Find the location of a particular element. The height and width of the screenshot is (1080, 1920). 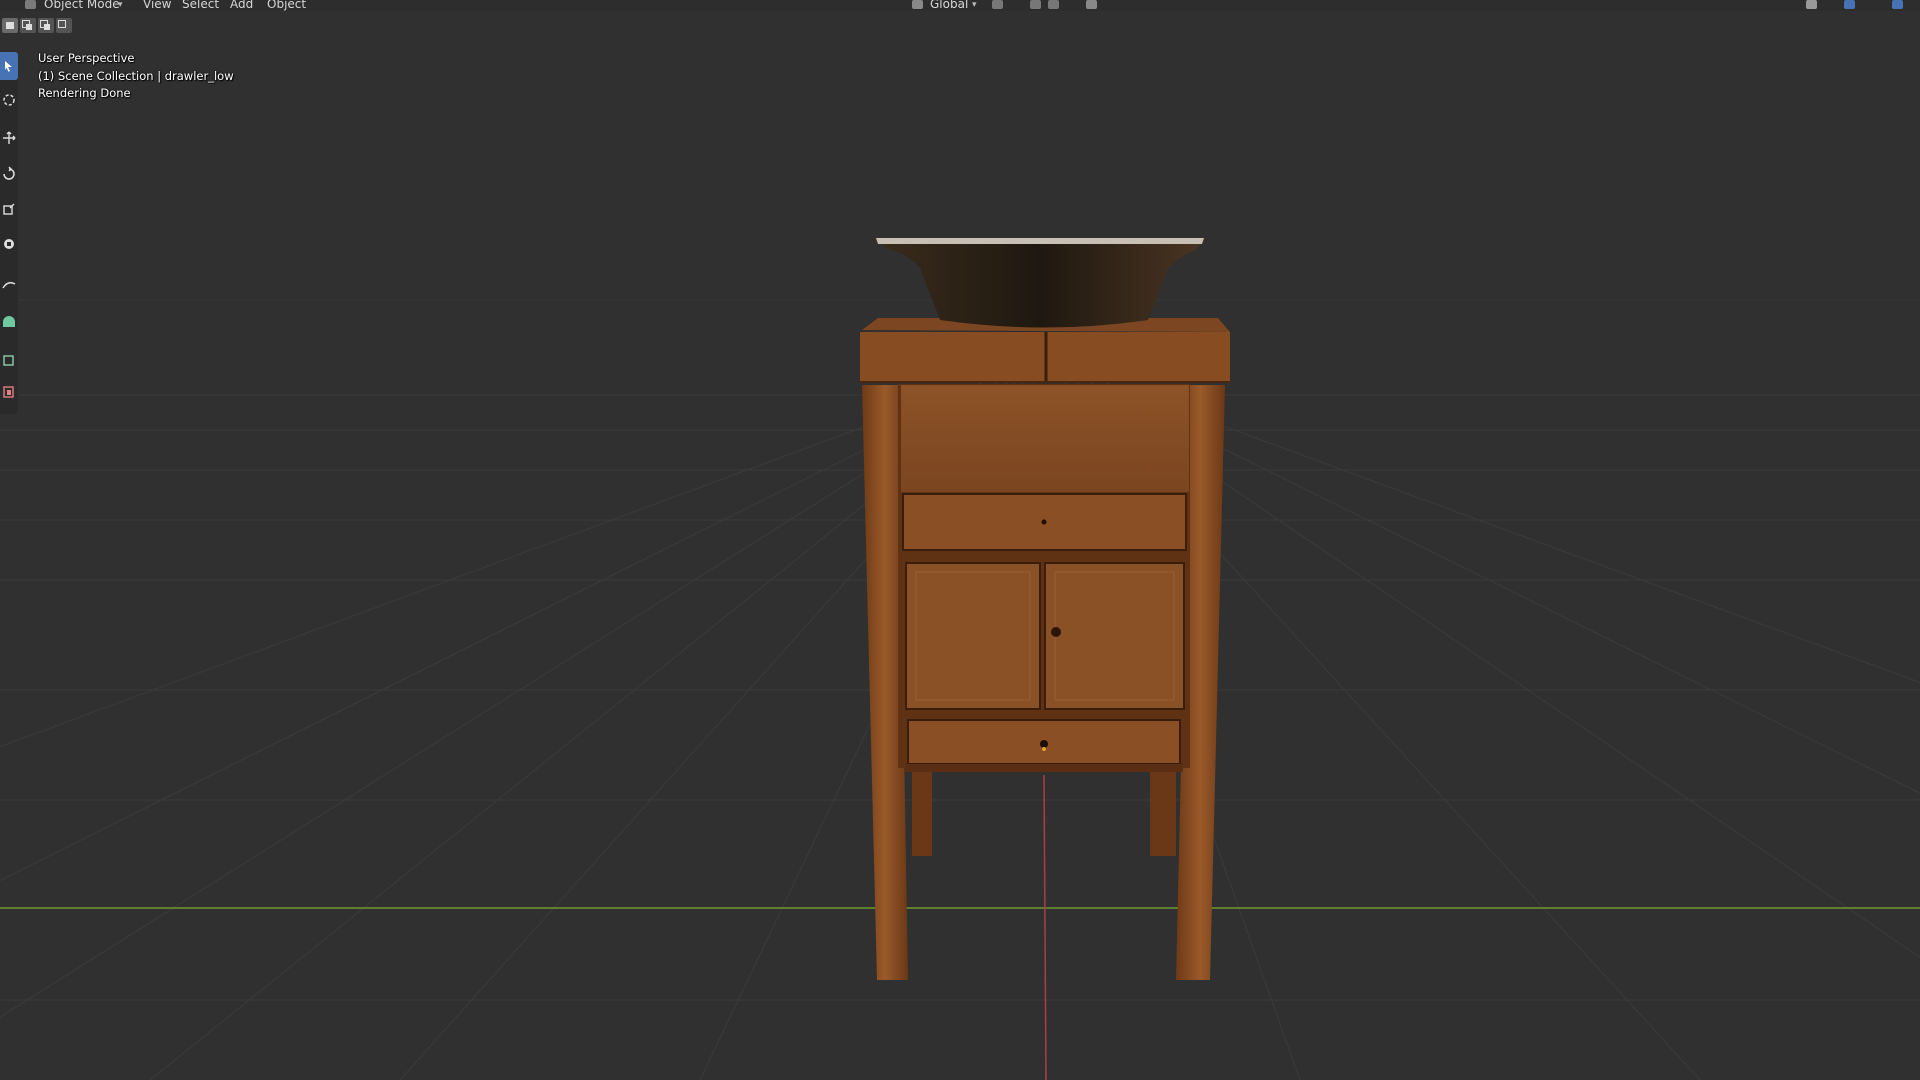

cursor-icon is located at coordinates (9, 100).